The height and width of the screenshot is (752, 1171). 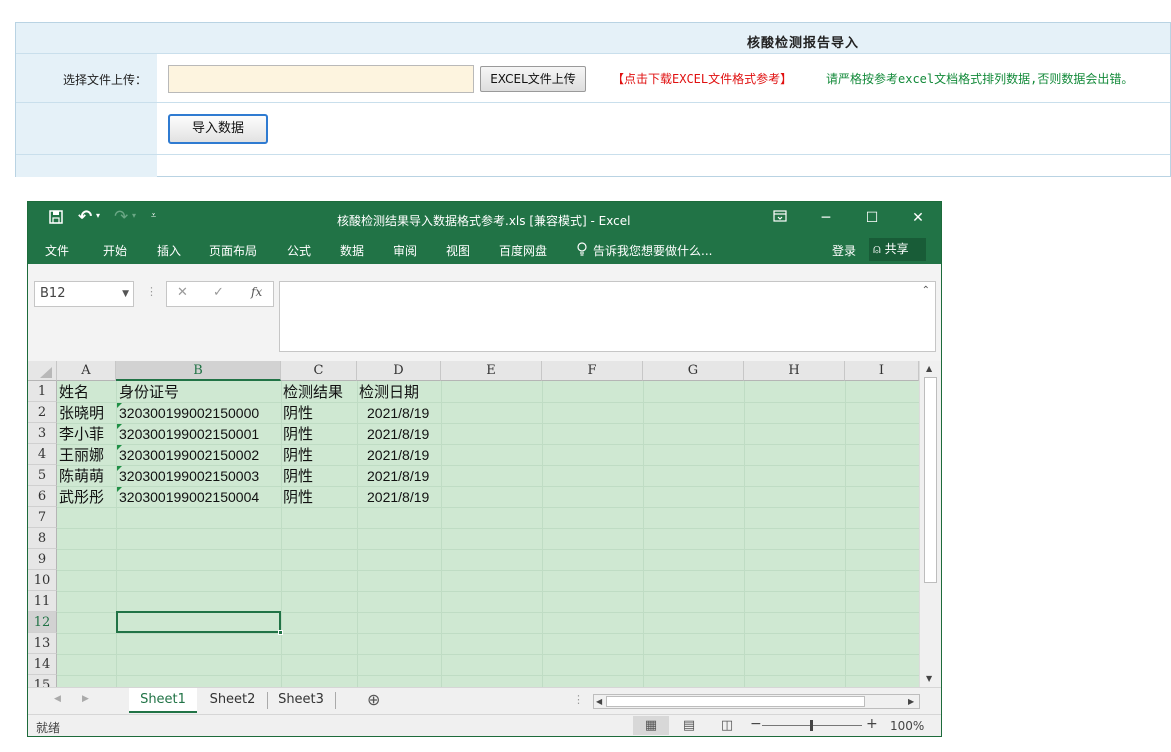 I want to click on tab-formulas: 公式, so click(x=299, y=250).